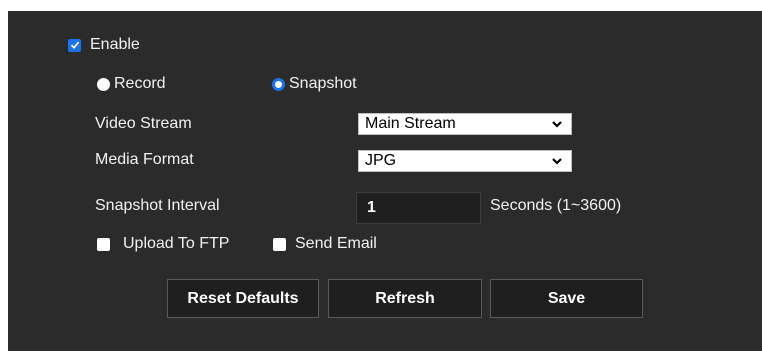 Image resolution: width=762 pixels, height=351 pixels. I want to click on send-email-checkbox, so click(279, 244).